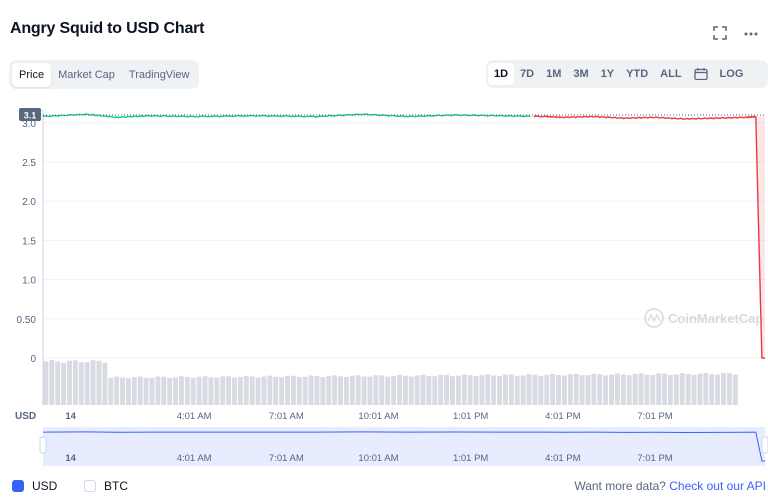 The image size is (768, 501). What do you see at coordinates (29, 241) in the screenshot?
I see `y-tick-label: 1.5` at bounding box center [29, 241].